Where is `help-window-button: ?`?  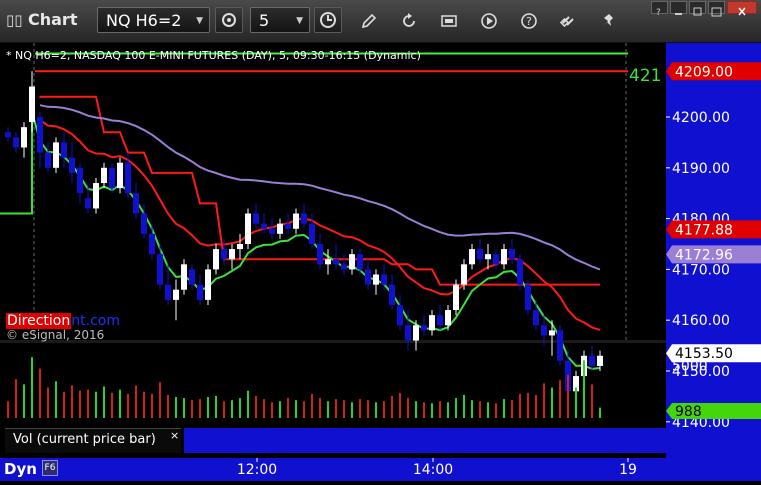
help-window-button: ? is located at coordinates (659, 9).